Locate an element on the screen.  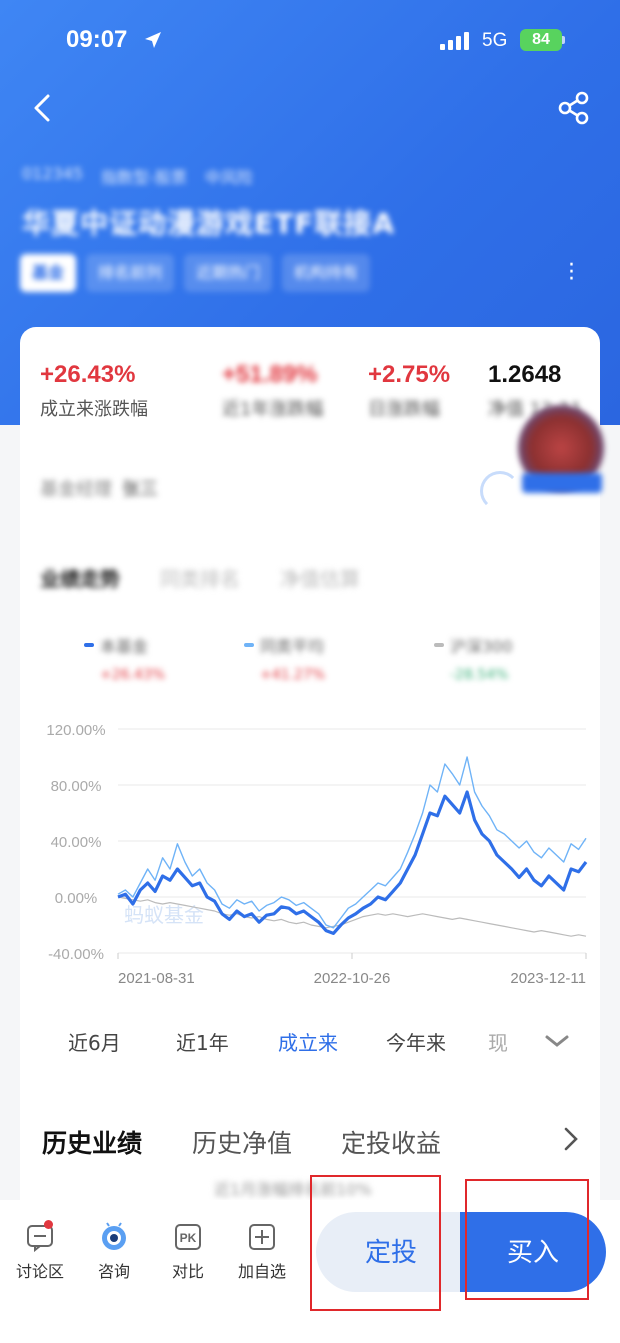
stat-1y: +51.89% 近1年涨跌幅 is located at coordinates (272, 391).